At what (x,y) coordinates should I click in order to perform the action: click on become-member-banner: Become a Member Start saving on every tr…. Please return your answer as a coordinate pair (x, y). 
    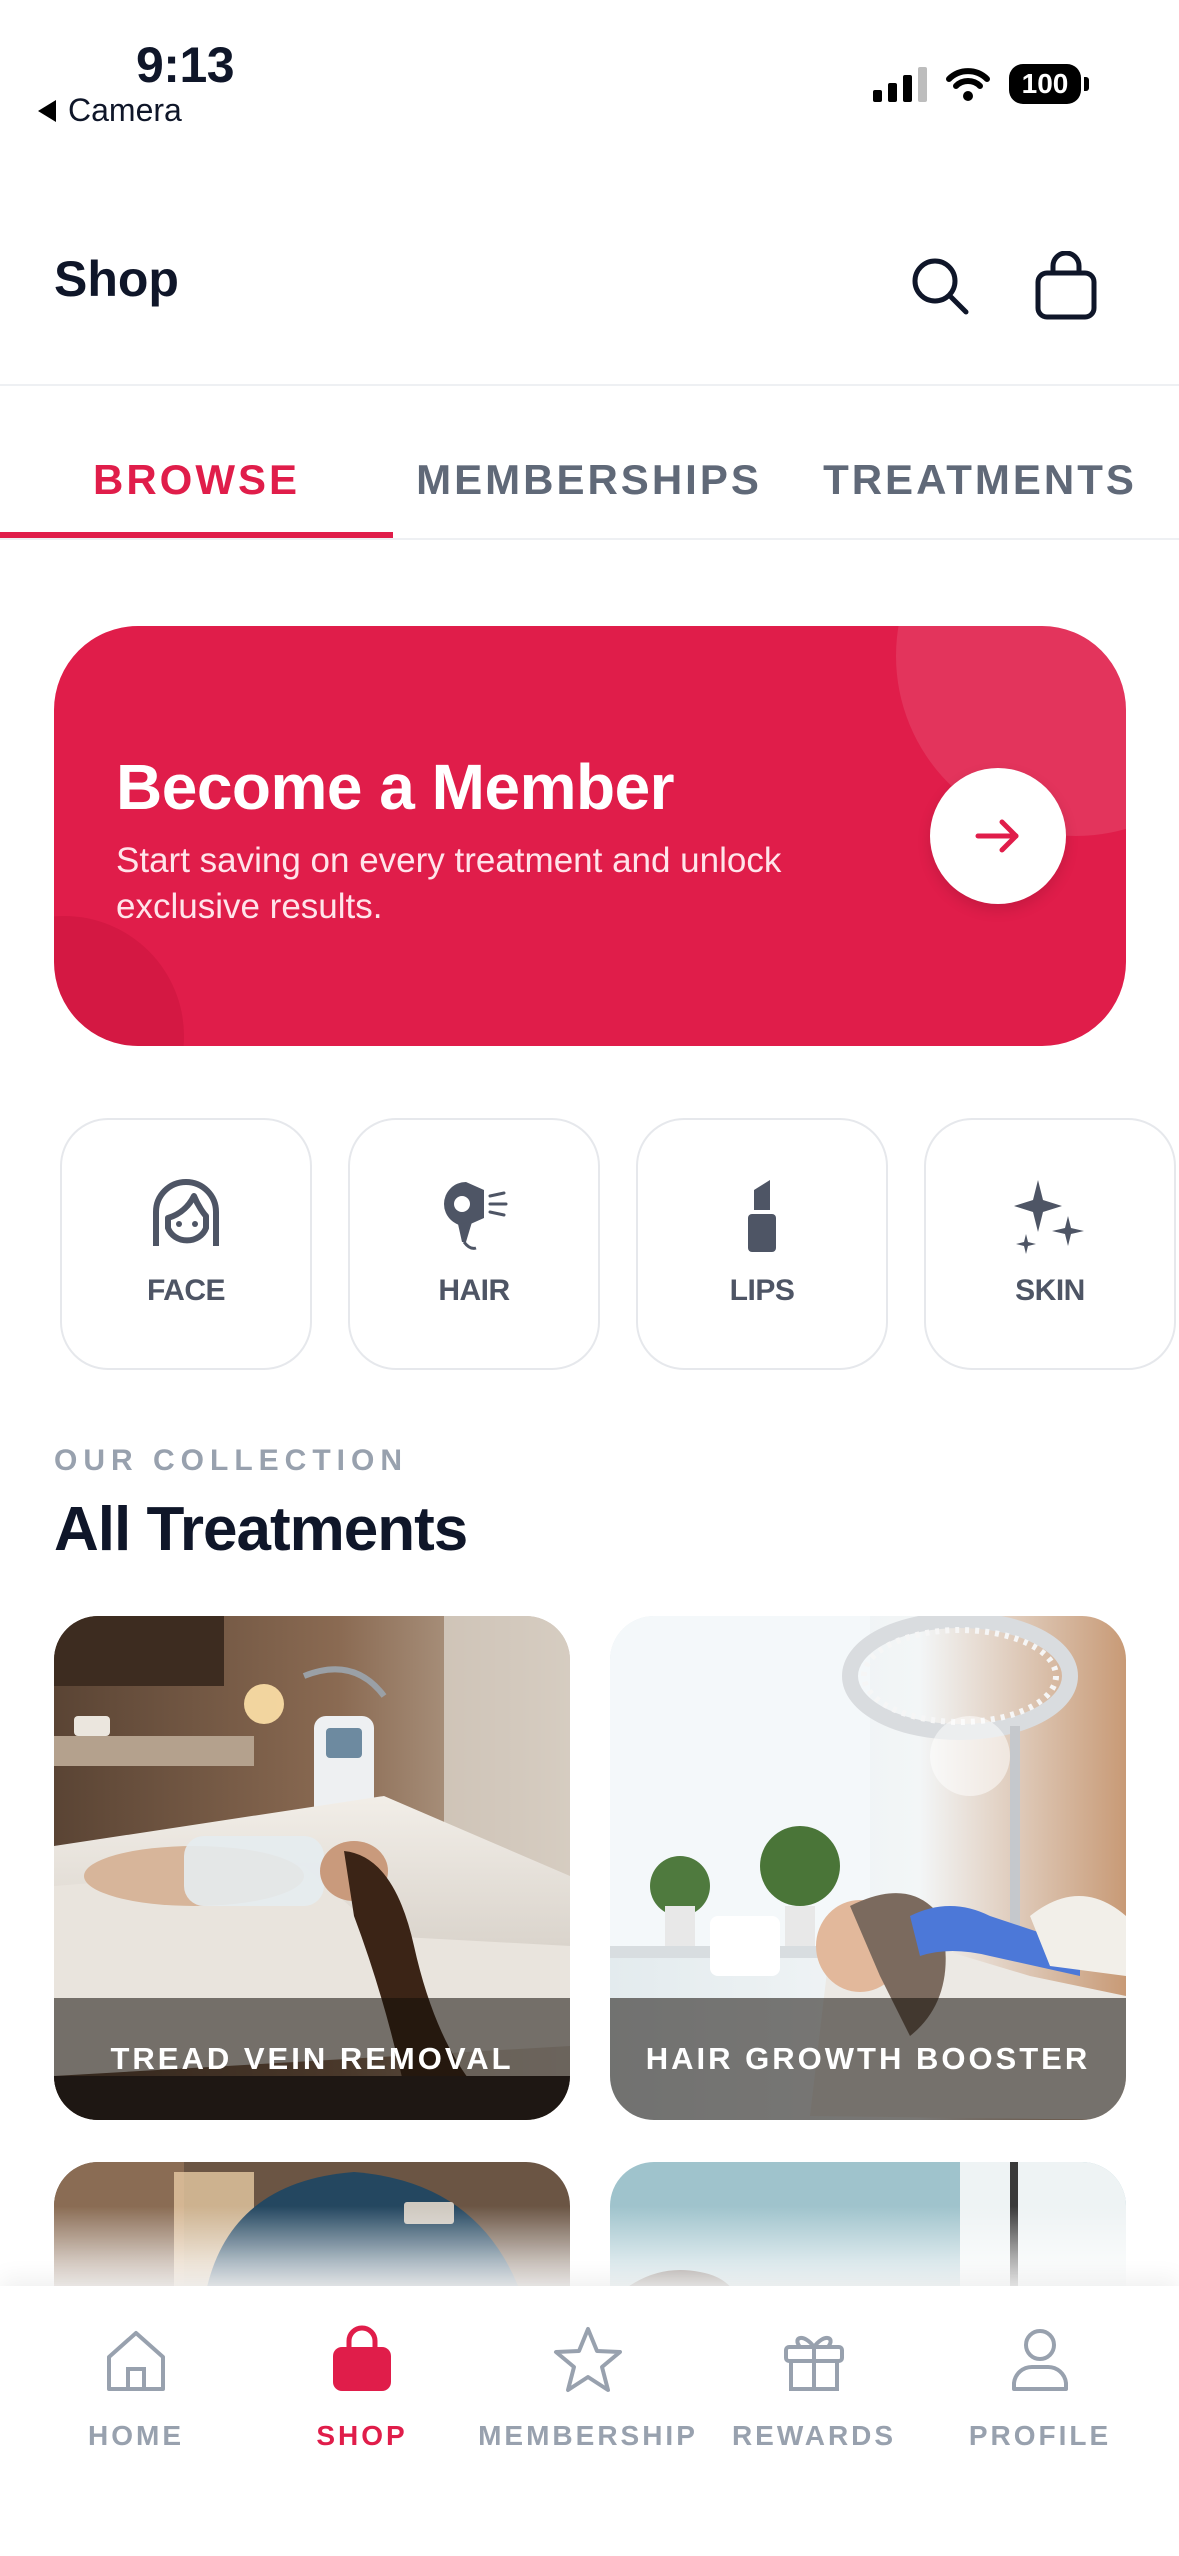
    Looking at the image, I should click on (590, 836).